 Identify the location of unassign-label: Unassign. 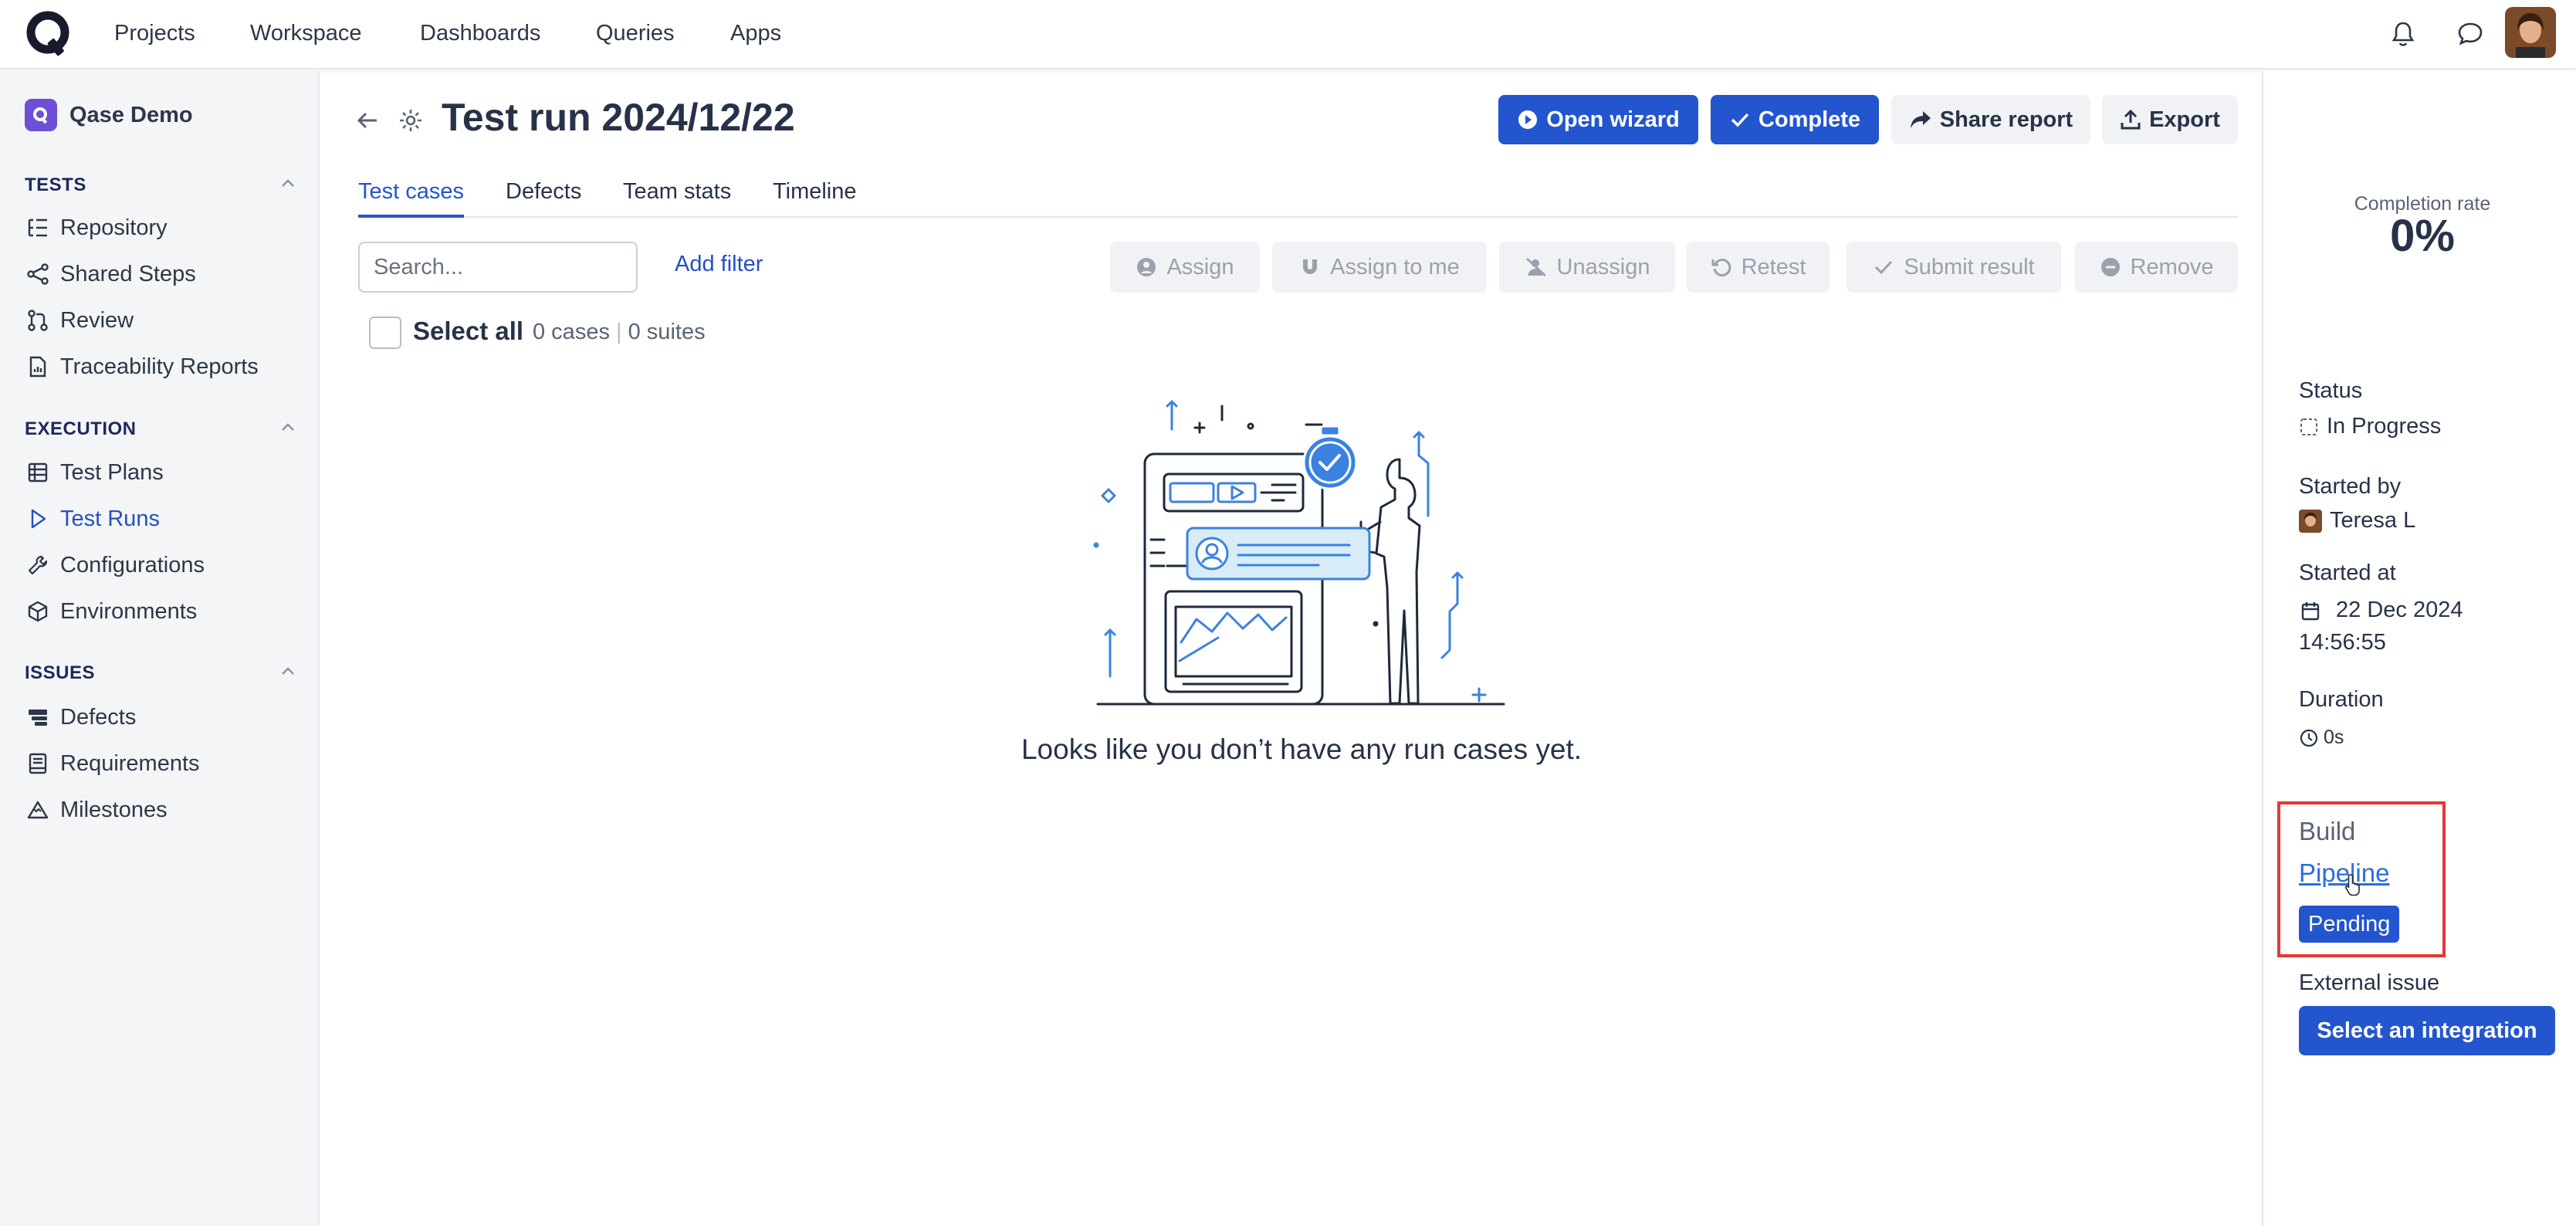
(1603, 266).